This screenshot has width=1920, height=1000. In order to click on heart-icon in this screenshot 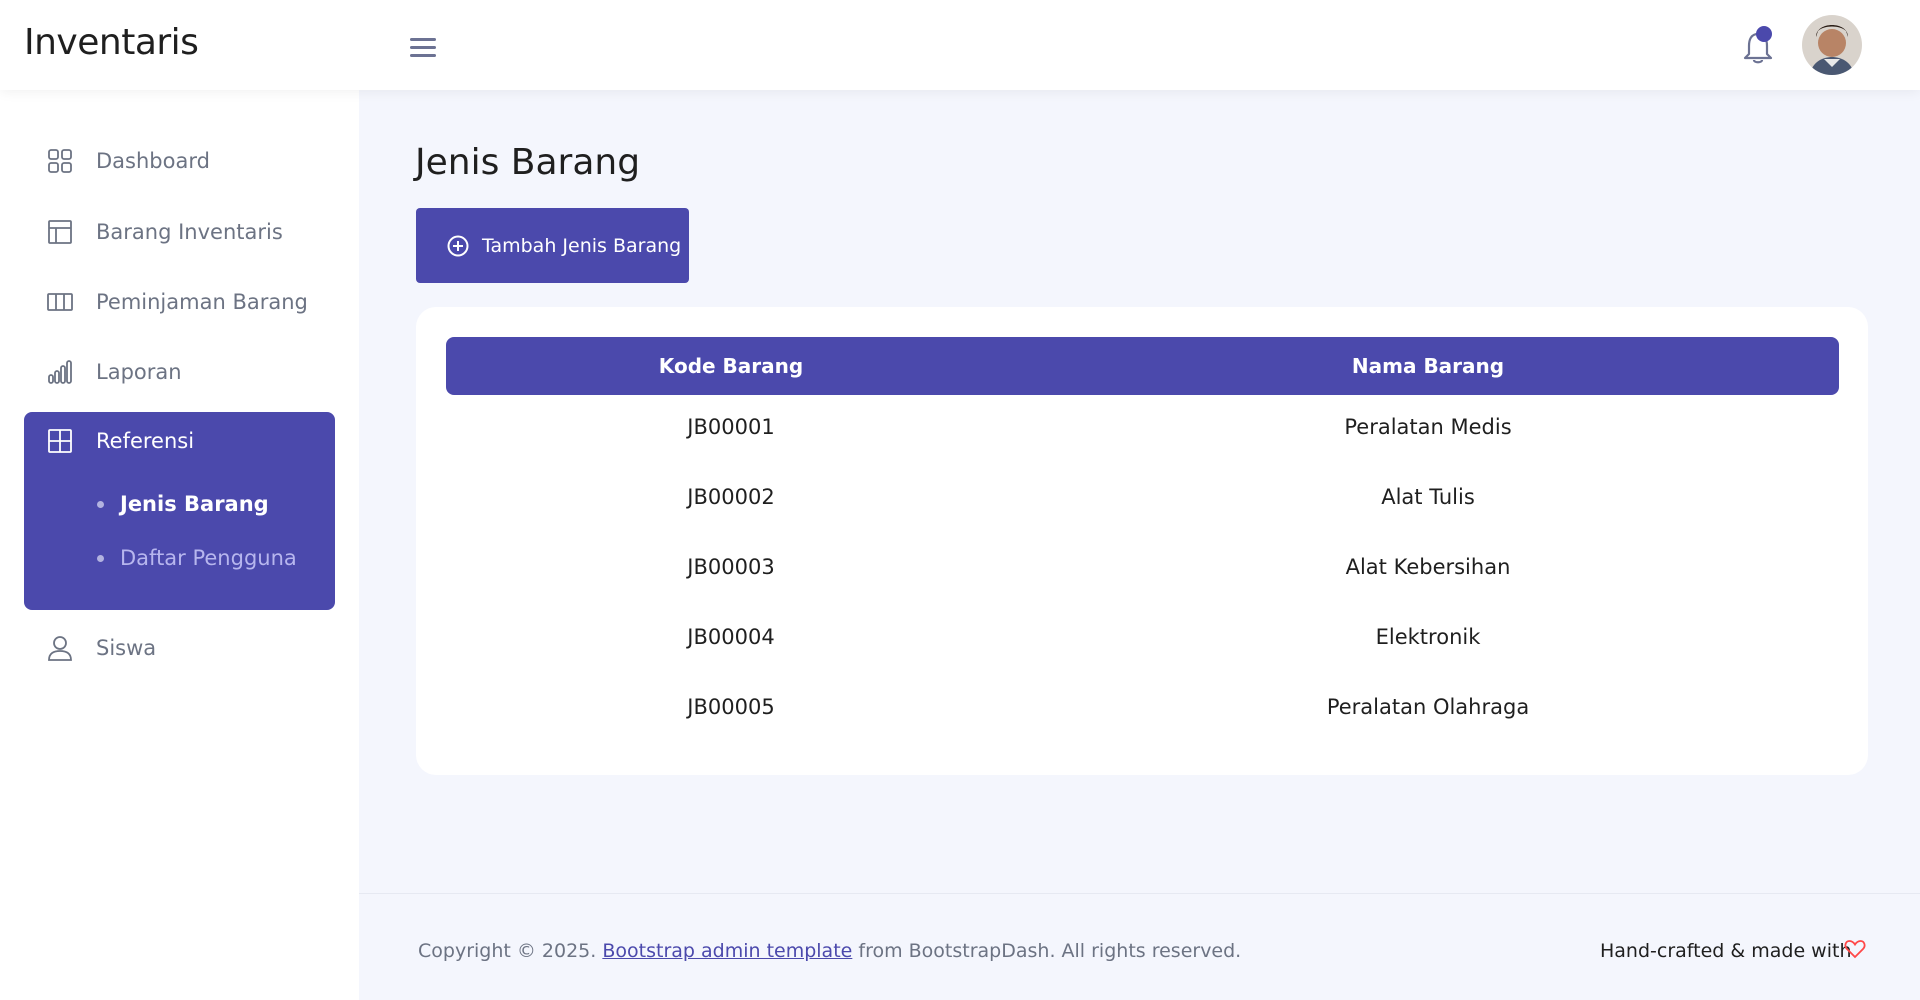, I will do `click(1855, 949)`.